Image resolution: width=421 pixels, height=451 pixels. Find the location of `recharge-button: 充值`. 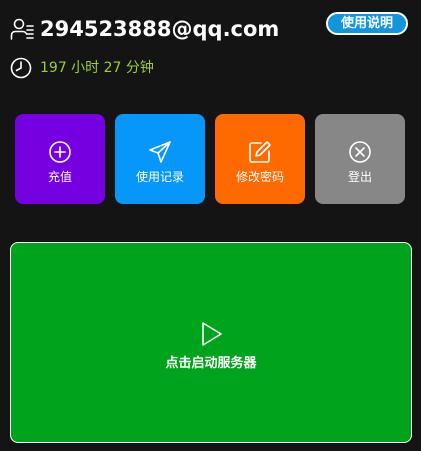

recharge-button: 充值 is located at coordinates (60, 159).